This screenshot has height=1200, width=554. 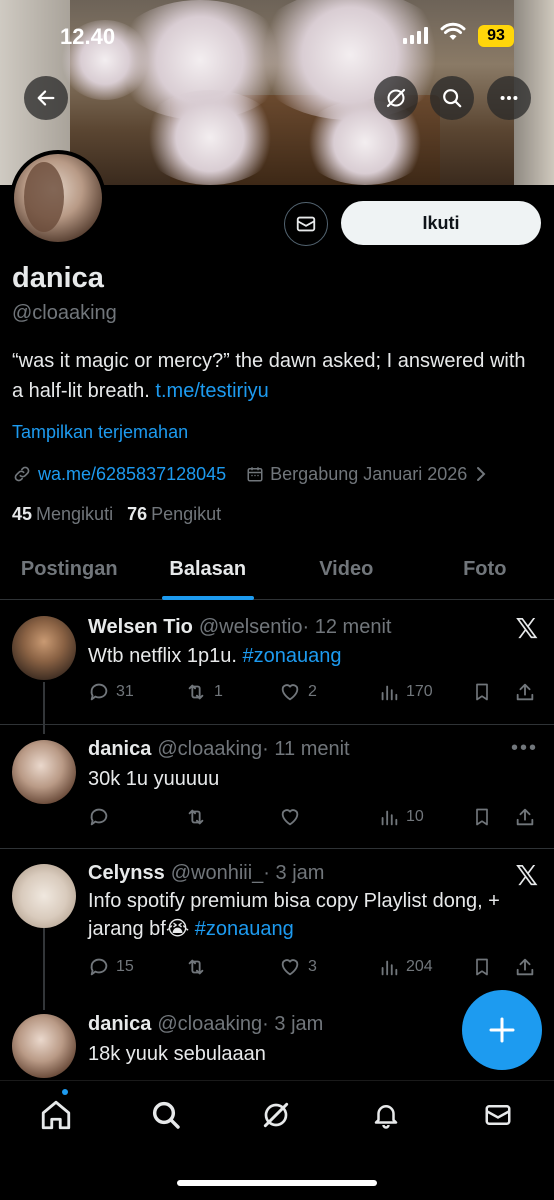 What do you see at coordinates (58, 278) in the screenshot?
I see `profile-display-name: danica` at bounding box center [58, 278].